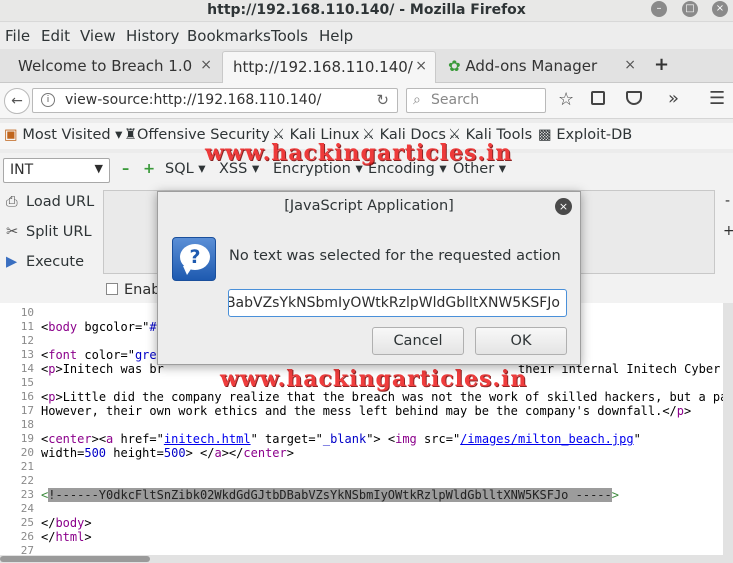  What do you see at coordinates (27, 326) in the screenshot?
I see `line-number: 11` at bounding box center [27, 326].